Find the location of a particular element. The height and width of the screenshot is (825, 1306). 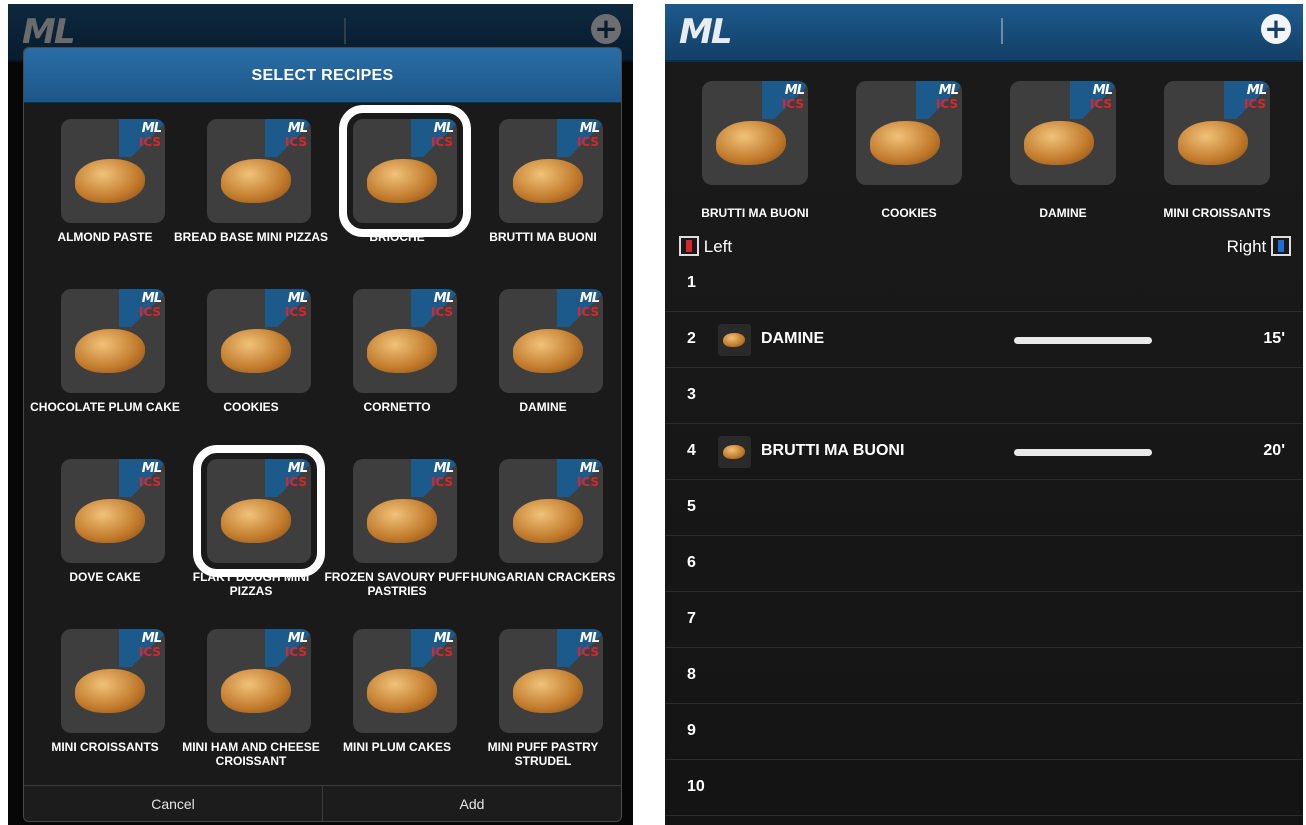

selected-recipe-tile: ML ICS MINI CROISSANTS is located at coordinates (1217, 151).